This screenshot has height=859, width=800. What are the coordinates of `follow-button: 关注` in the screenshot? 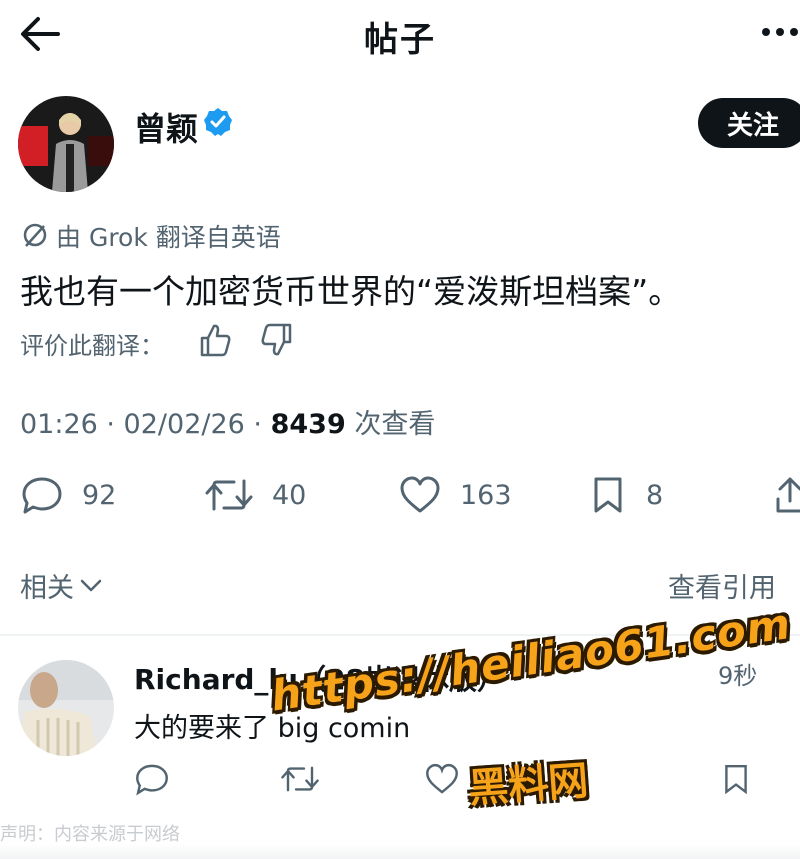 It's located at (749, 123).